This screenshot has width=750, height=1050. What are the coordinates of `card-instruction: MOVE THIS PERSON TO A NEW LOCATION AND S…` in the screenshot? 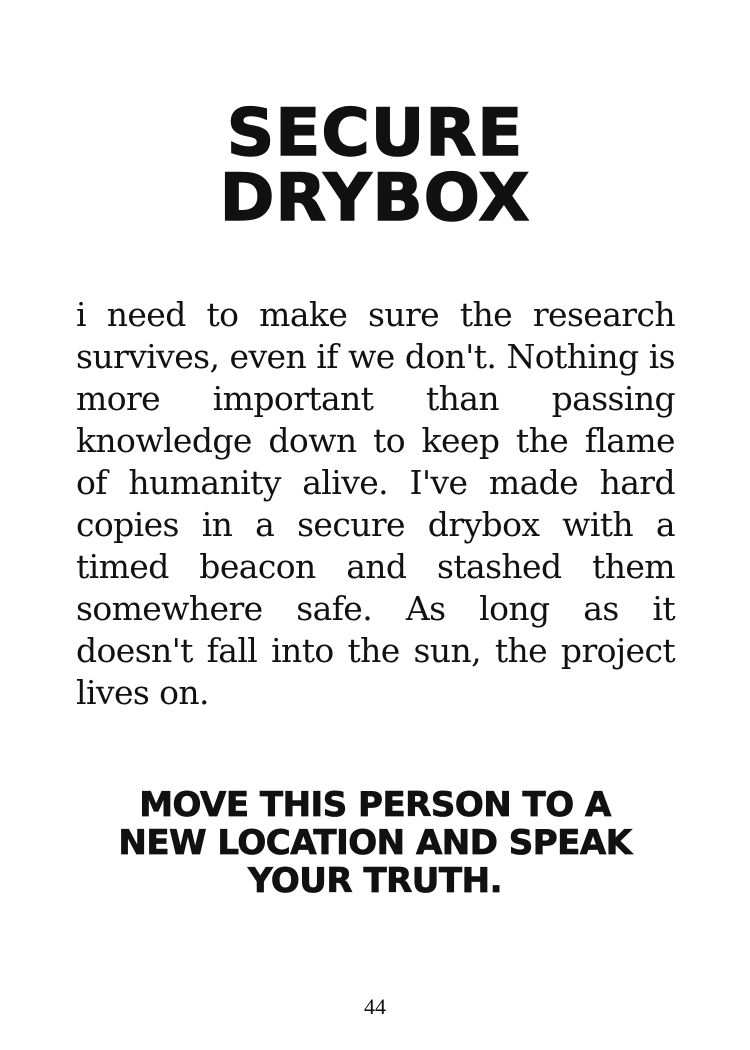 It's located at (375, 843).